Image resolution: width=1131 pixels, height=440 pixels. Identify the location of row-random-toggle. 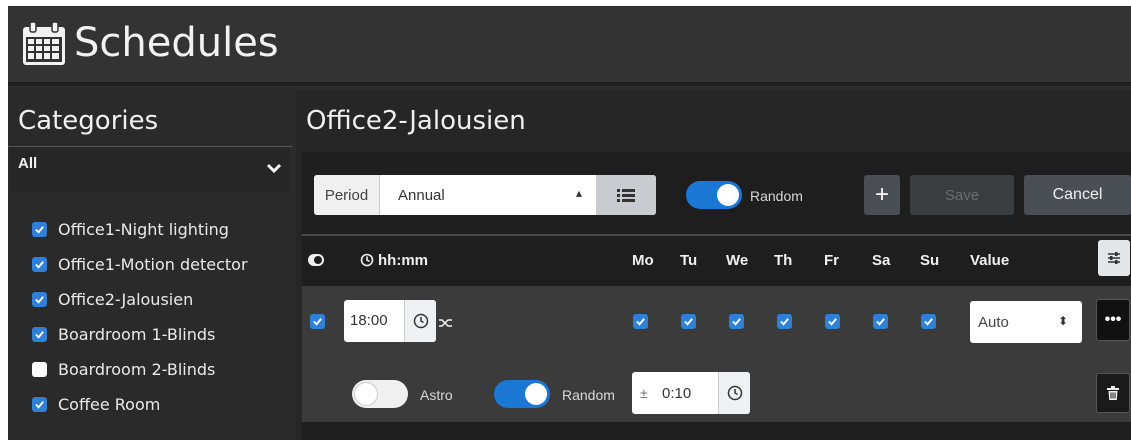
(522, 394).